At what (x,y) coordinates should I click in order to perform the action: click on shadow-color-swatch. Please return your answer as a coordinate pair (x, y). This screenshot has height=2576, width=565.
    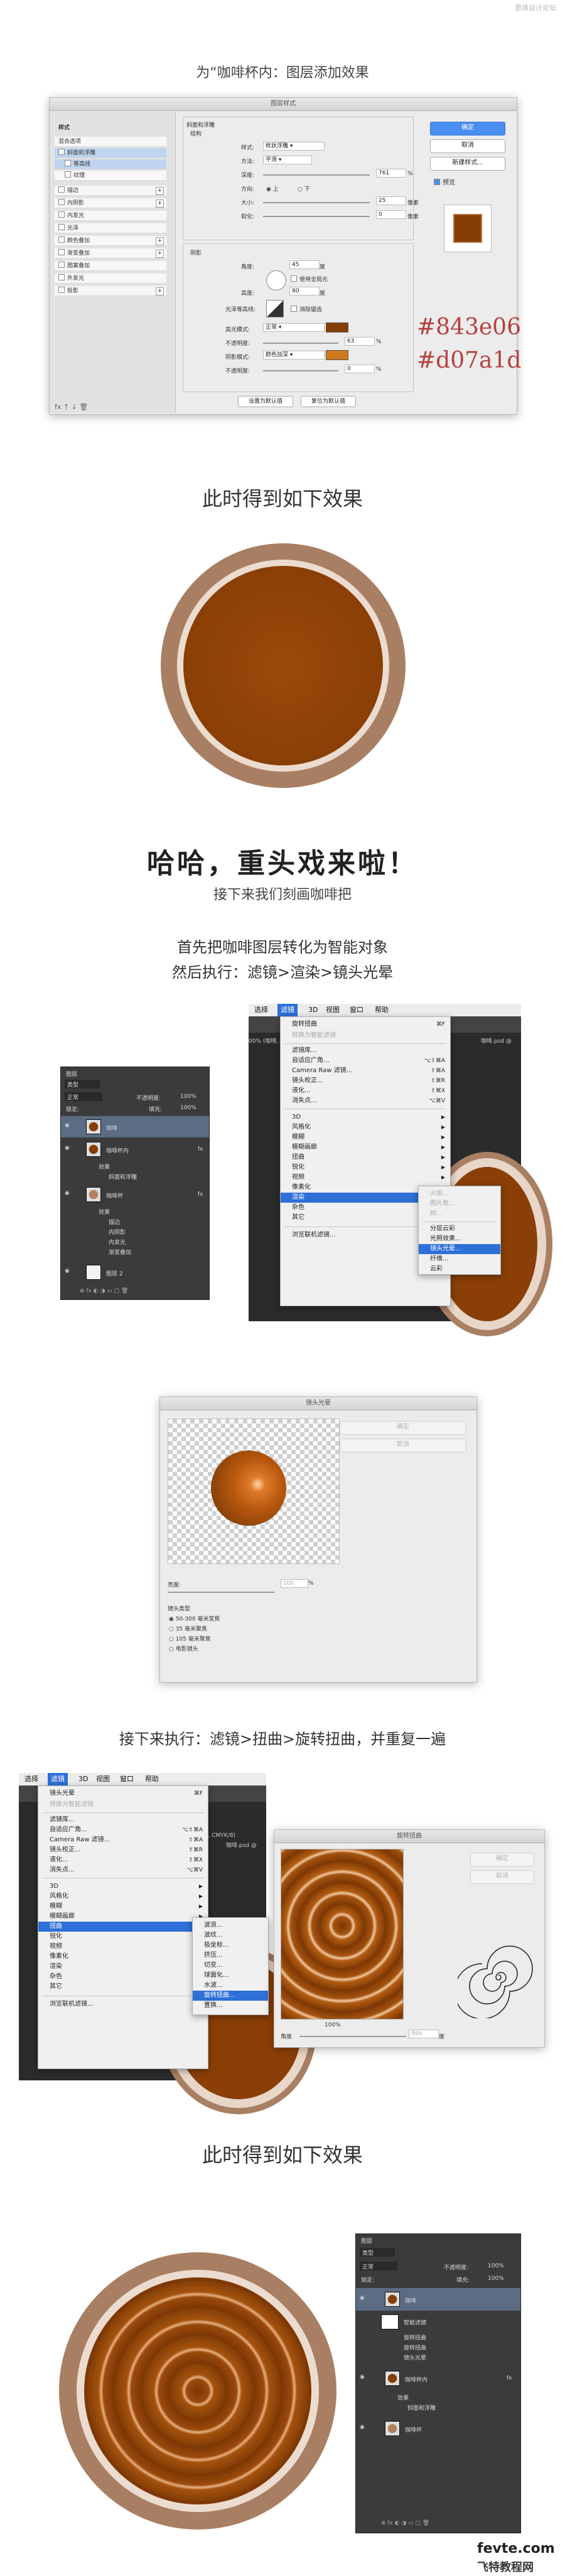
    Looking at the image, I should click on (337, 355).